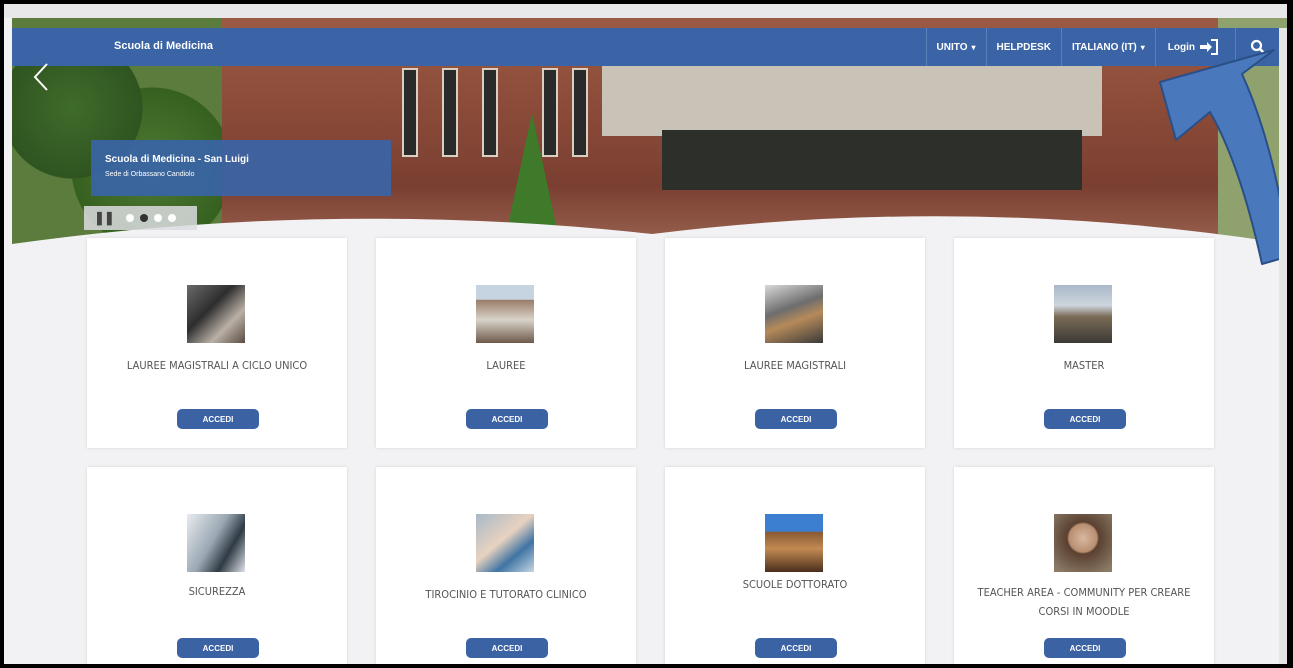  Describe the element at coordinates (795, 365) in the screenshot. I see `card-label: LAUREE MAGISTRALI` at that location.